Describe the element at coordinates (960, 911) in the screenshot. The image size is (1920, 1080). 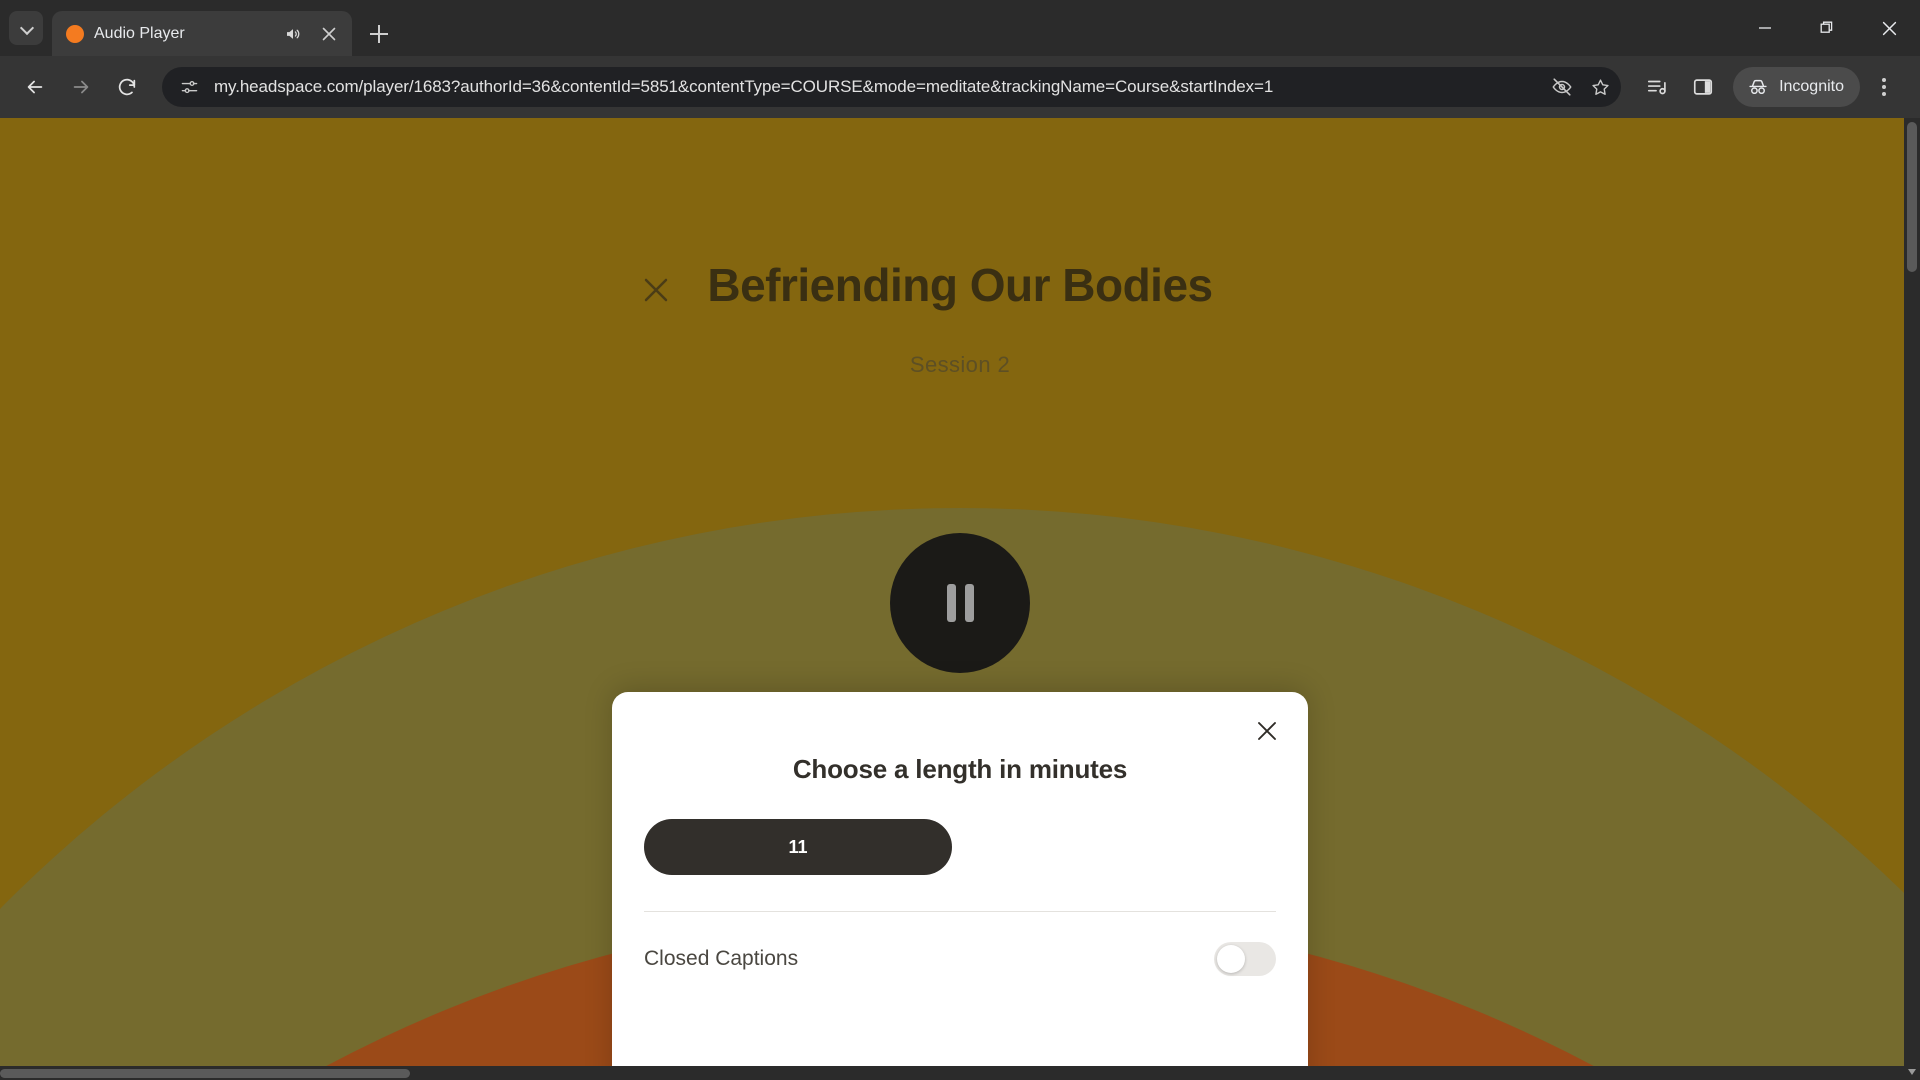
I see `modal-divider` at that location.